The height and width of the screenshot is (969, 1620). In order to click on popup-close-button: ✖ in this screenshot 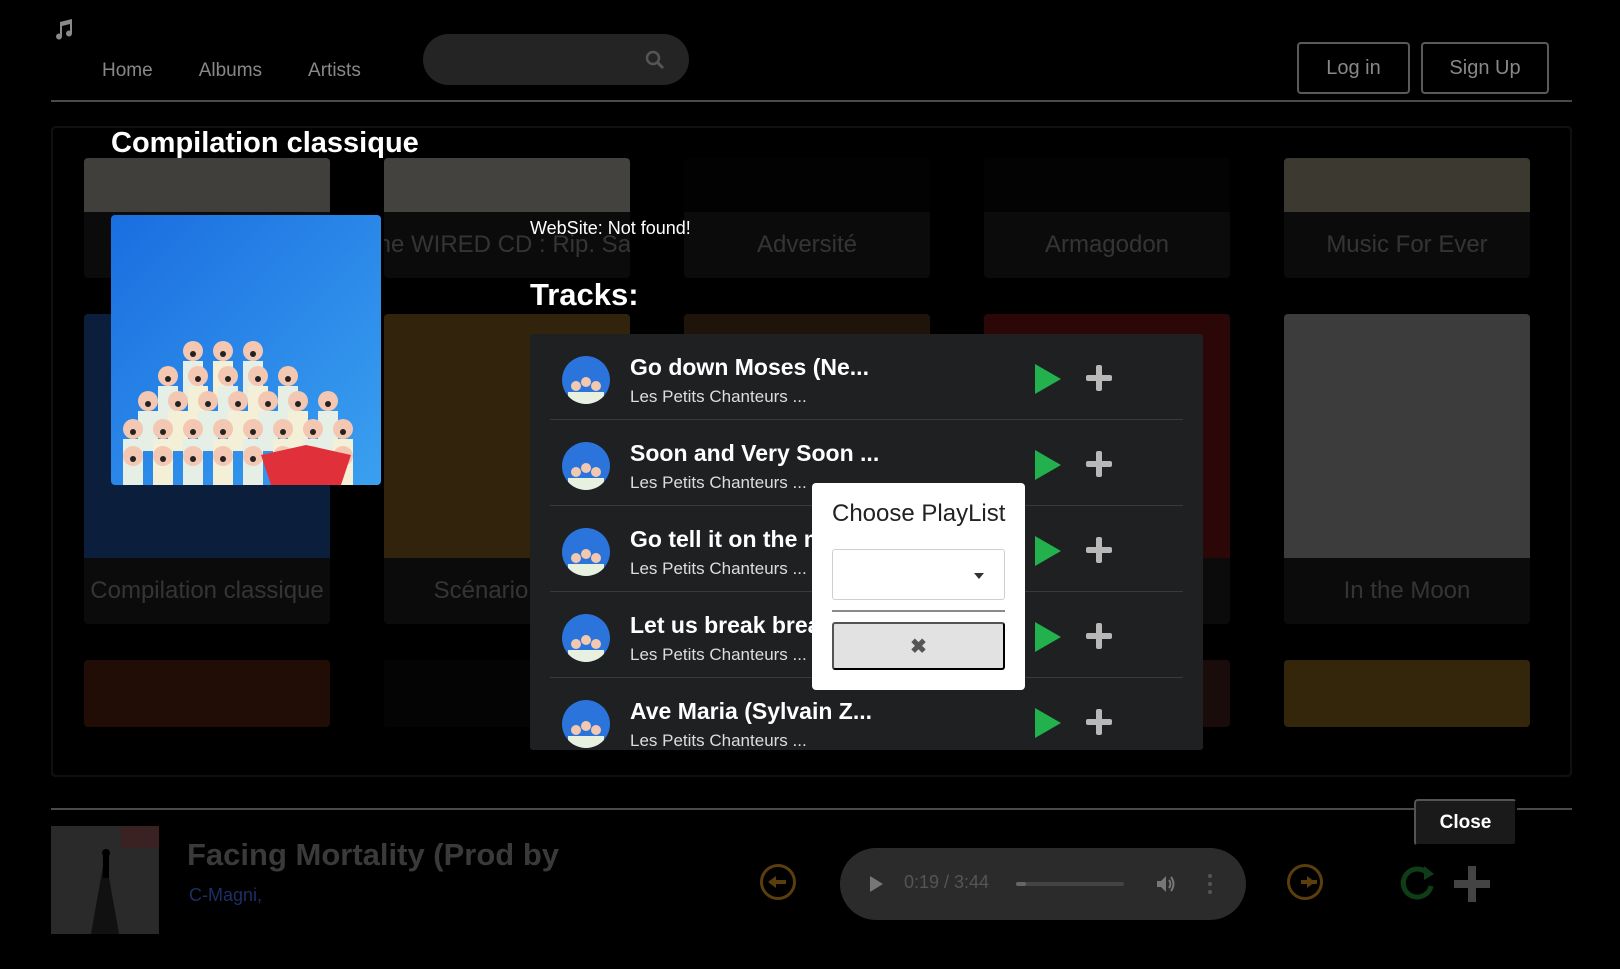, I will do `click(918, 646)`.